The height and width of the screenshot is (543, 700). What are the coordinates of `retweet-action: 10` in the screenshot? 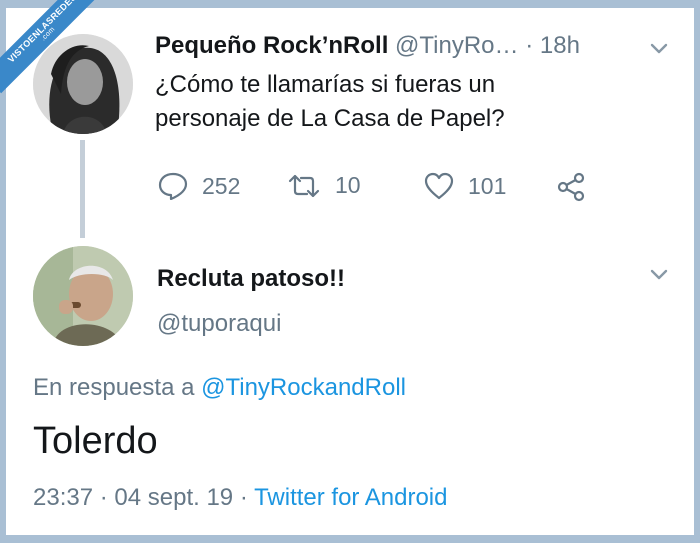 It's located at (324, 185).